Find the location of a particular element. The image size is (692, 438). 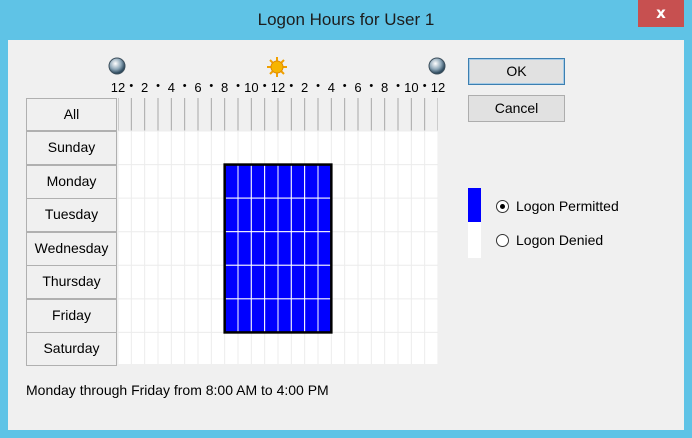

sun-icon is located at coordinates (277, 67).